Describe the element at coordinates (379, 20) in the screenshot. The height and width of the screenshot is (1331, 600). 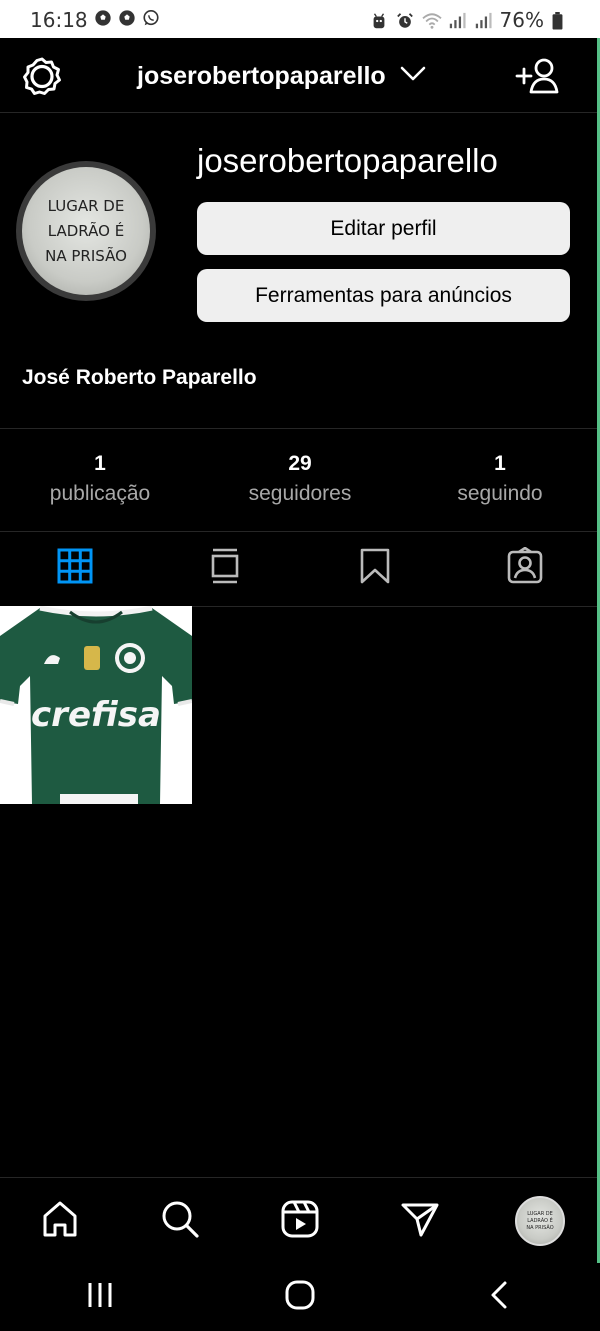
I see `android-icon` at that location.